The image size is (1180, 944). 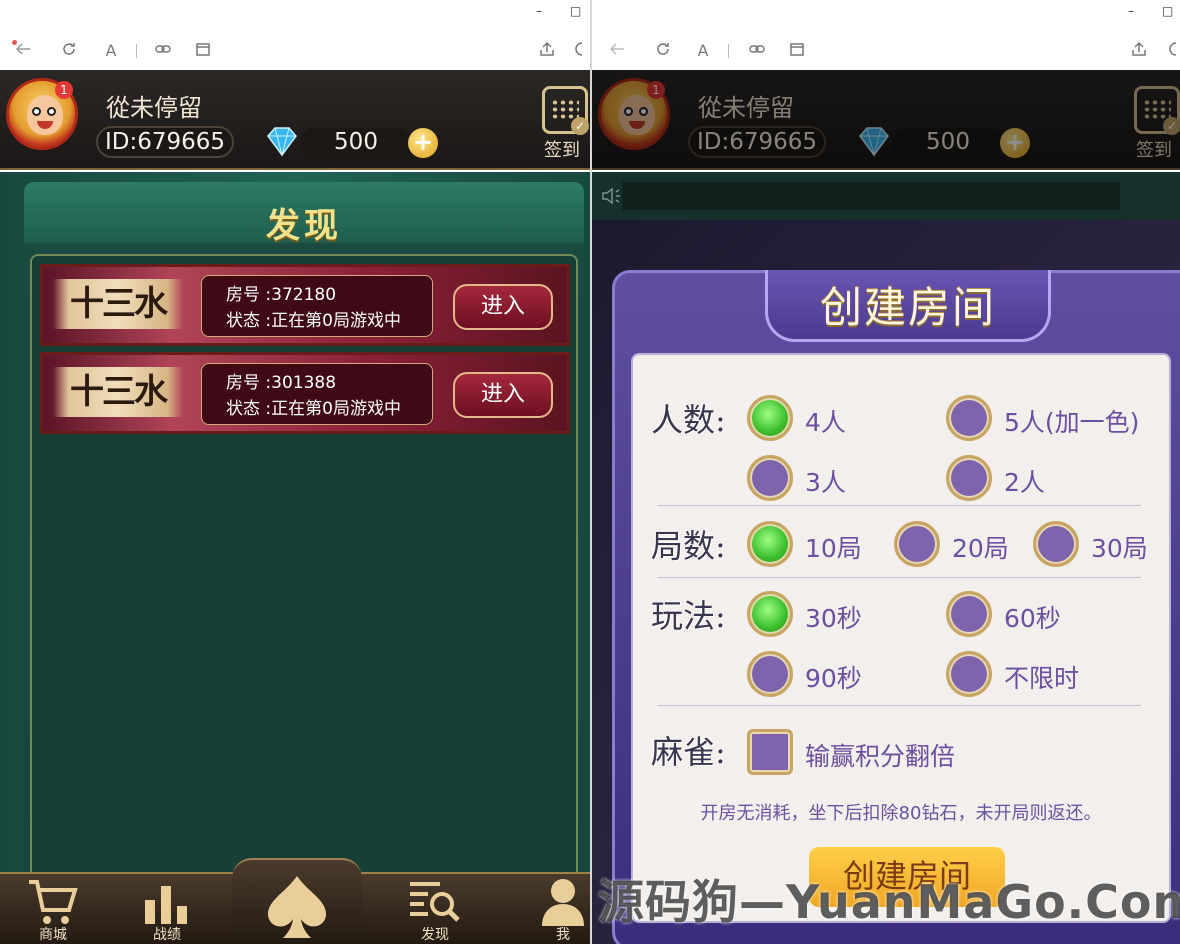 I want to click on nav-discover: 发现, so click(x=435, y=909).